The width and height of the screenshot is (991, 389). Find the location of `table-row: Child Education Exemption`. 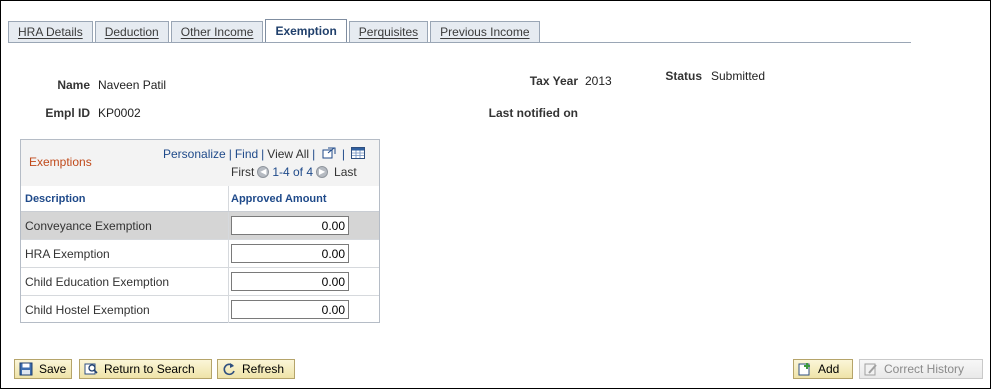

table-row: Child Education Exemption is located at coordinates (200, 282).